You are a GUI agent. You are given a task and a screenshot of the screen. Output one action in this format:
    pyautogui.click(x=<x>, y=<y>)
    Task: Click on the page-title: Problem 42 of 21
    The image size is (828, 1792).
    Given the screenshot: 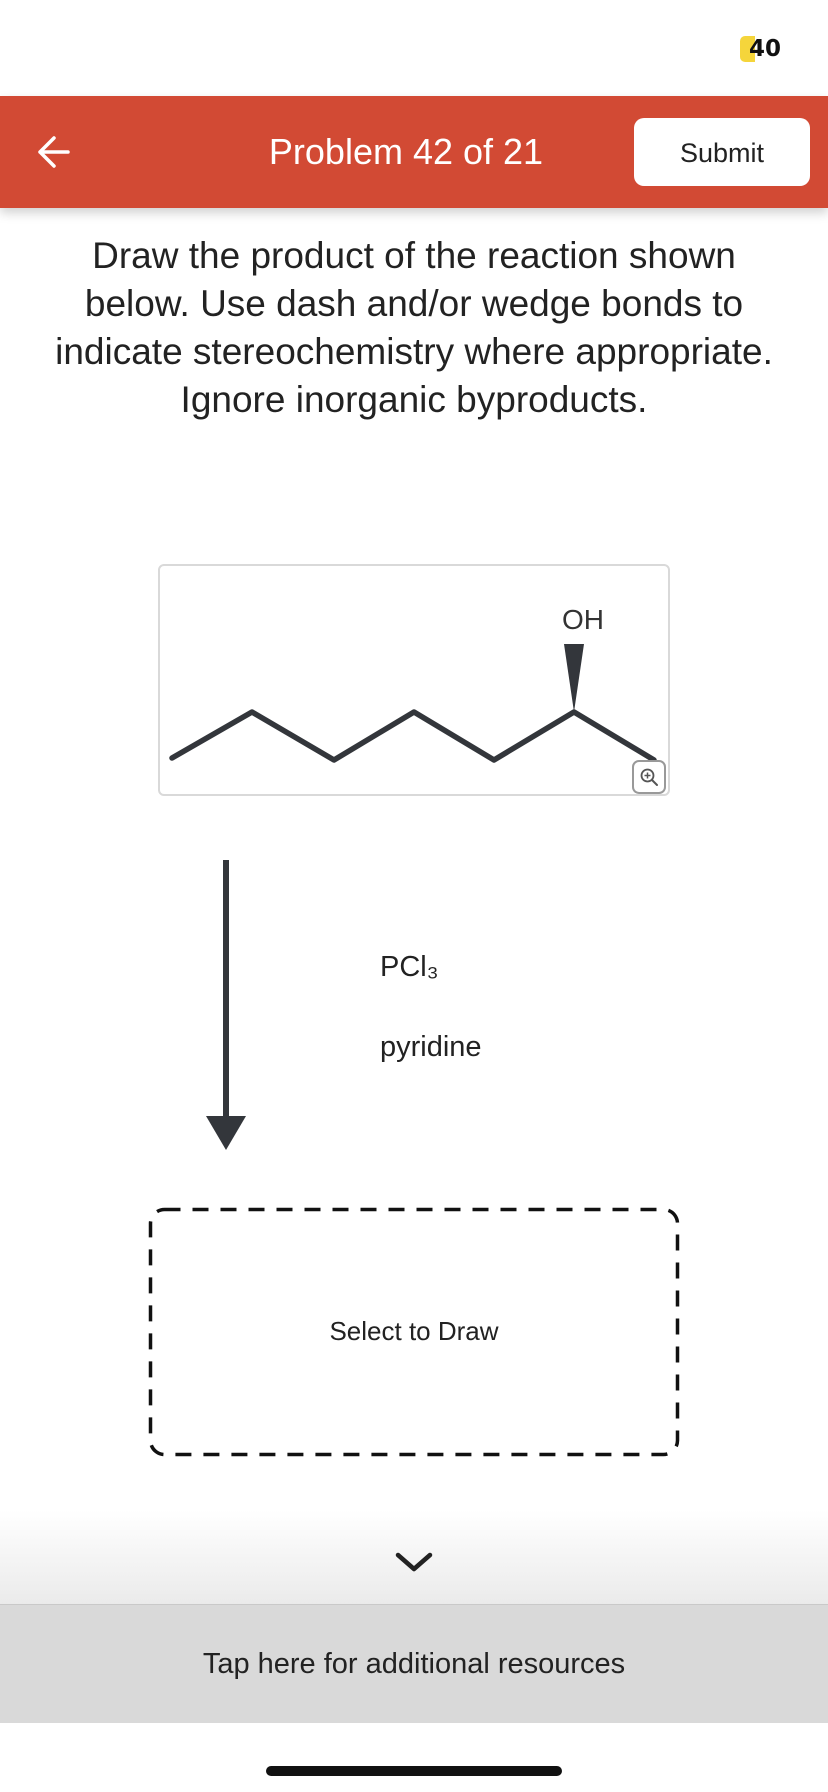 What is the action you would take?
    pyautogui.click(x=406, y=151)
    